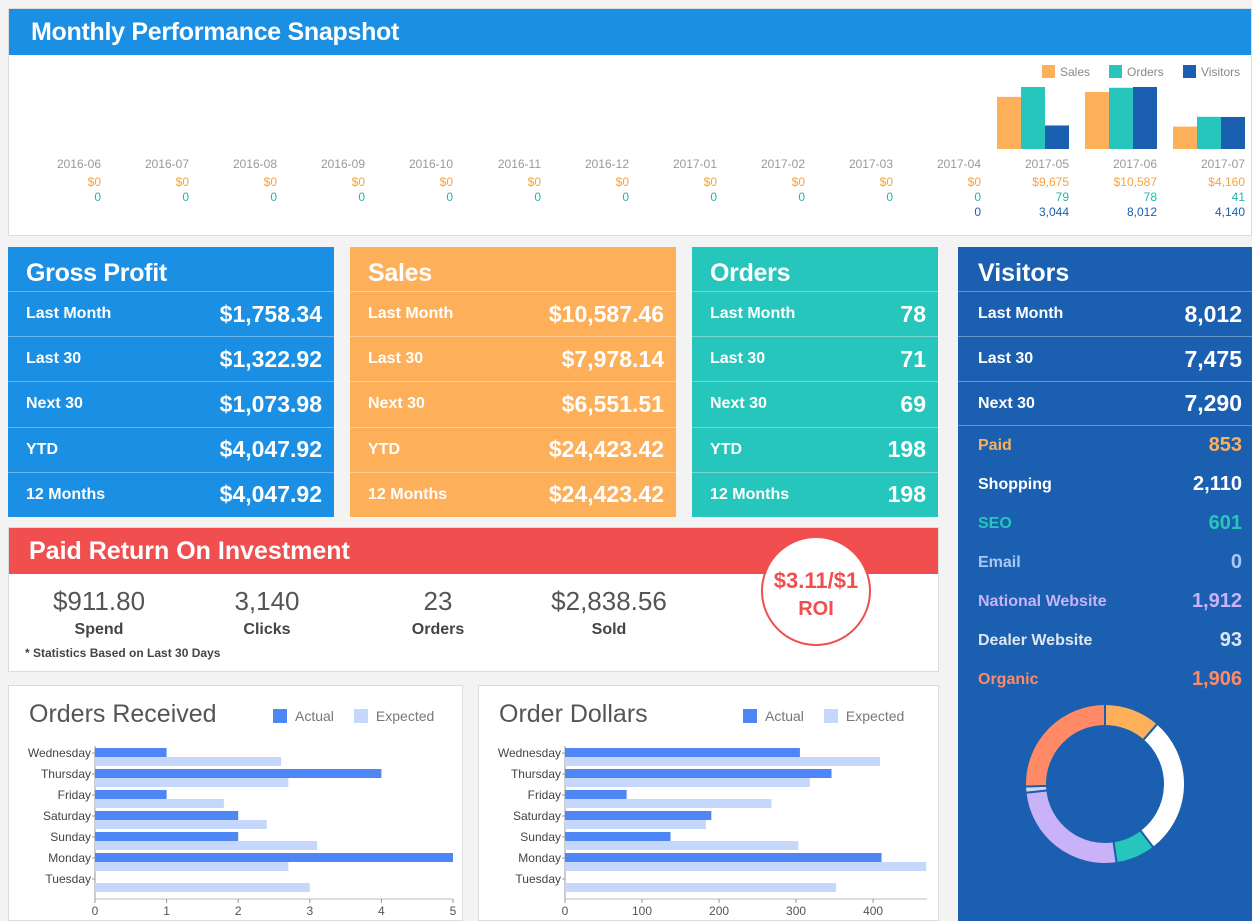  What do you see at coordinates (537, 816) in the screenshot?
I see `category-label: Saturday` at bounding box center [537, 816].